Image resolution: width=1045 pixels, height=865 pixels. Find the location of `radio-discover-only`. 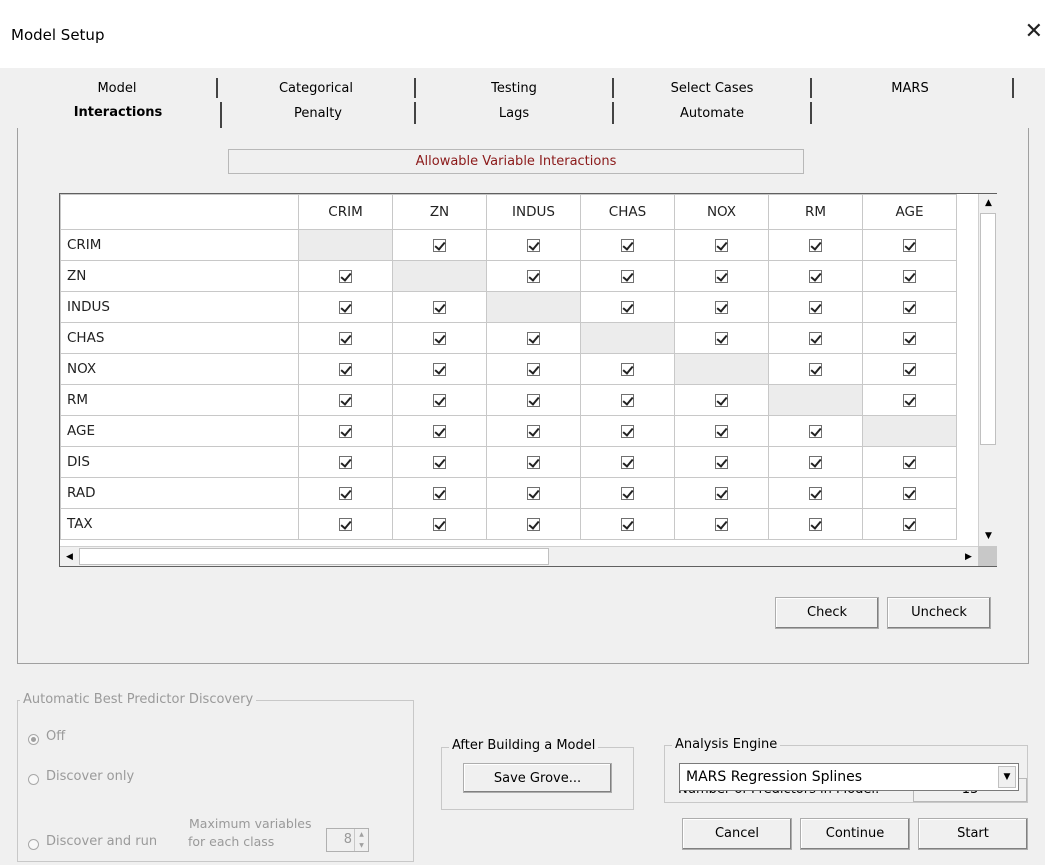

radio-discover-only is located at coordinates (33, 779).